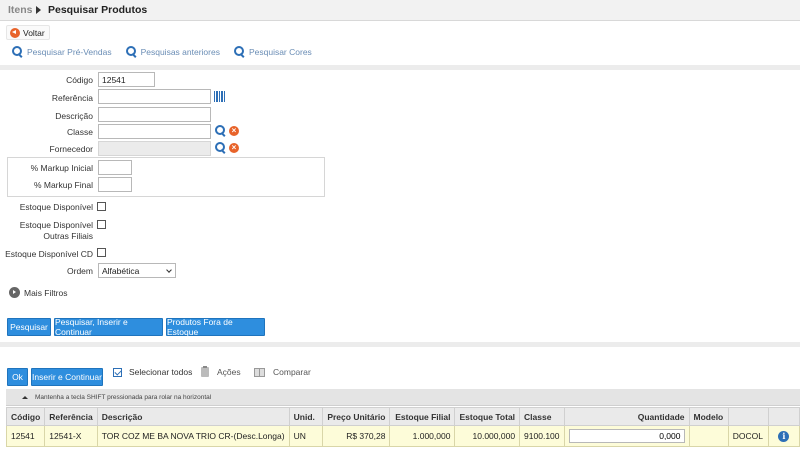 This screenshot has width=800, height=451. I want to click on link-label: Pesquisas anteriores, so click(180, 52).